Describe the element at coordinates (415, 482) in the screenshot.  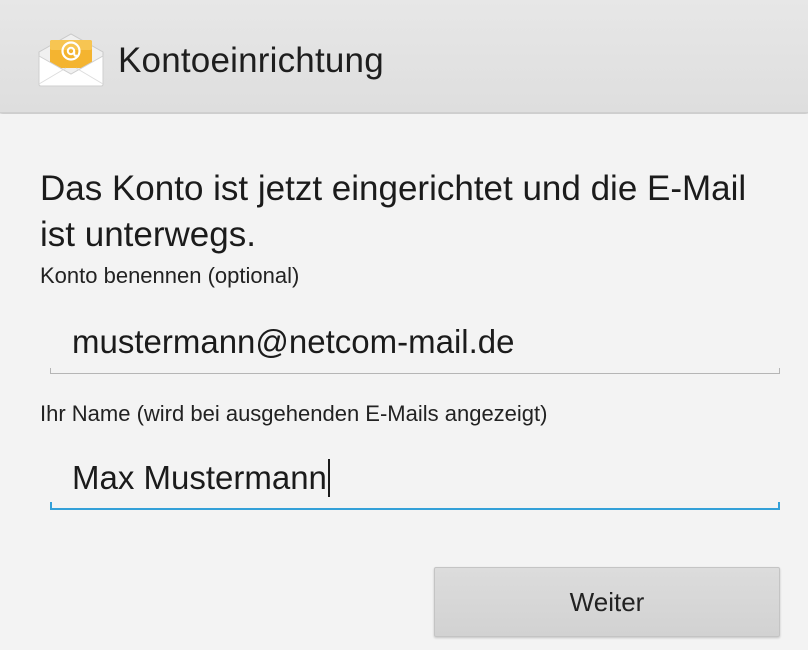
I see `your-name-field: Max Mustermann` at that location.